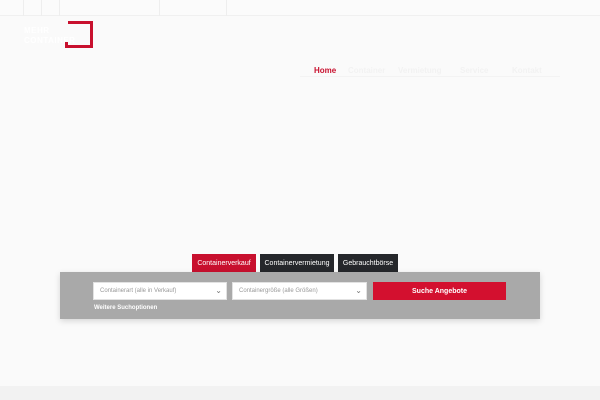  What do you see at coordinates (138, 291) in the screenshot?
I see `container-type-value: Containerart (alle in Verkauf)` at bounding box center [138, 291].